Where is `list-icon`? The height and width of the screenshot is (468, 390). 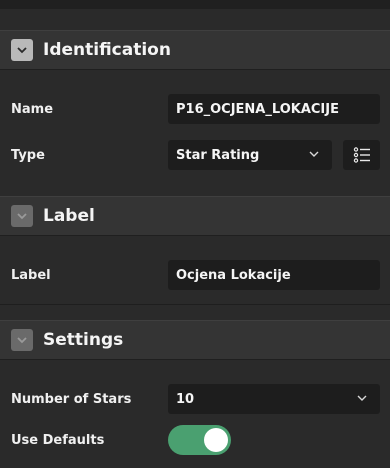
list-icon is located at coordinates (361, 155).